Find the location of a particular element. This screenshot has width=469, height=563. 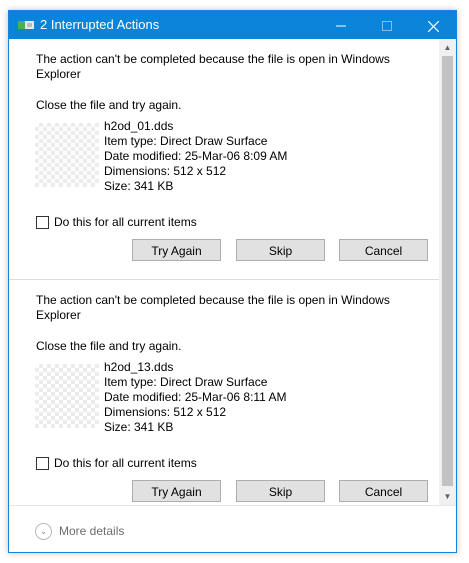

minimize-icon is located at coordinates (341, 26).